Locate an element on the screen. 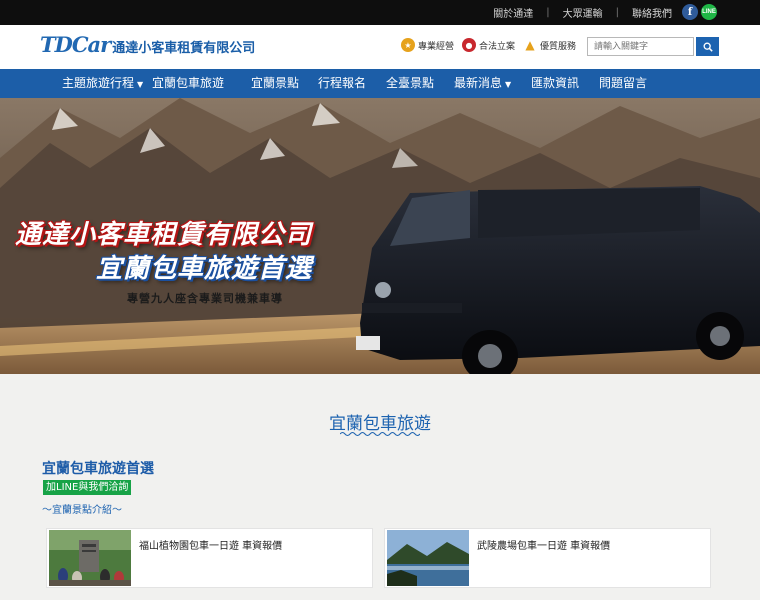 Image resolution: width=760 pixels, height=600 pixels. hero-company-name: 通達小客車租賃有限公司 is located at coordinates (164, 234).